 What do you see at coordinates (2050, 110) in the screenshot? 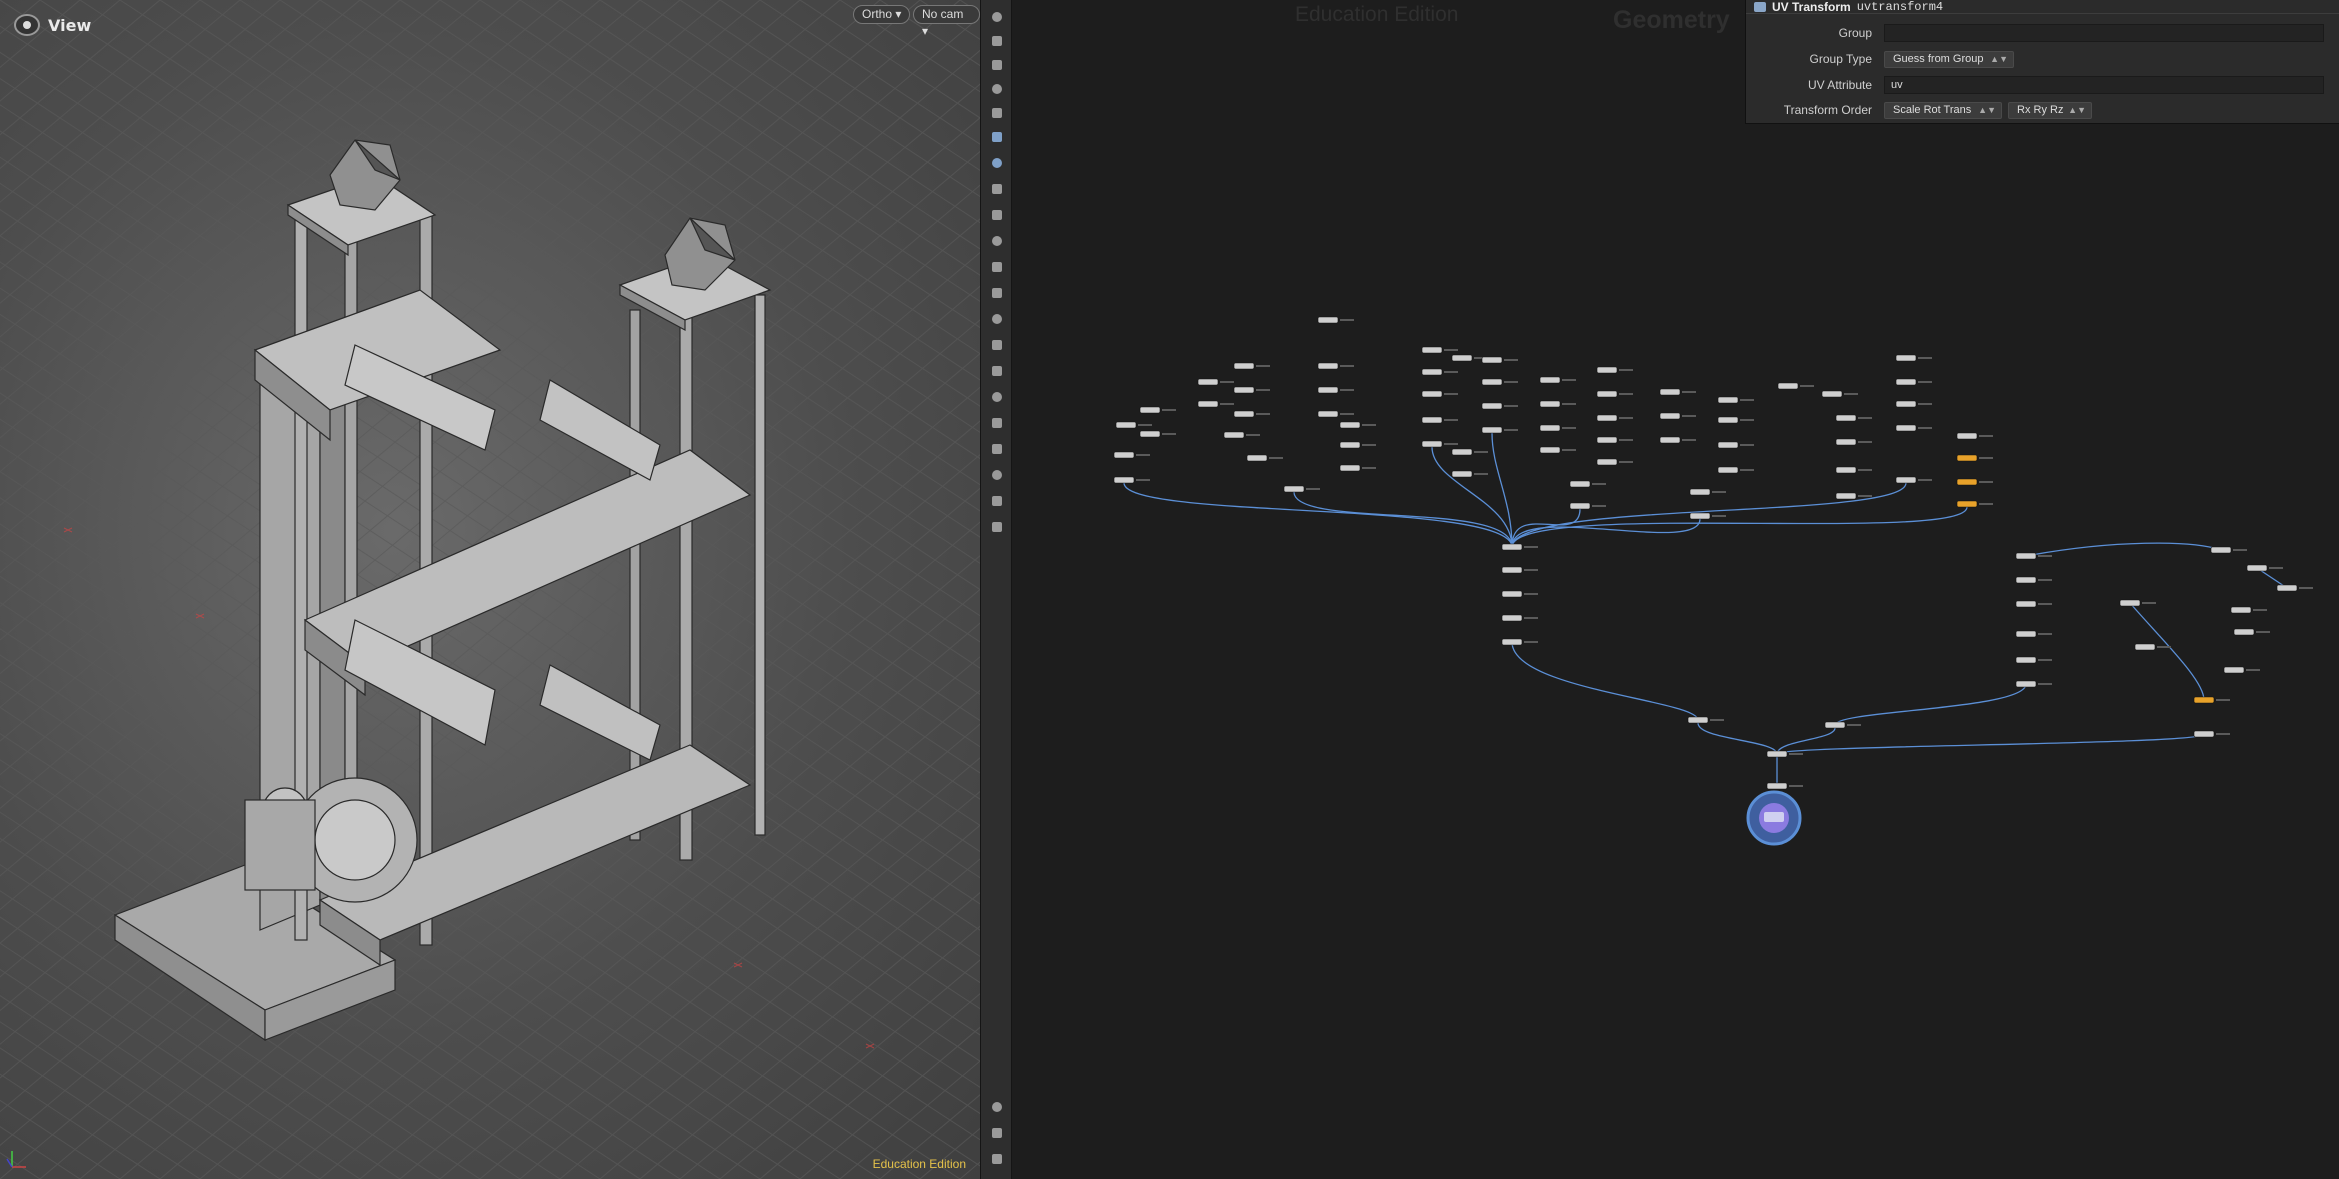
I see `rotation-order-menu: Rx Ry Rz ▲▼` at bounding box center [2050, 110].